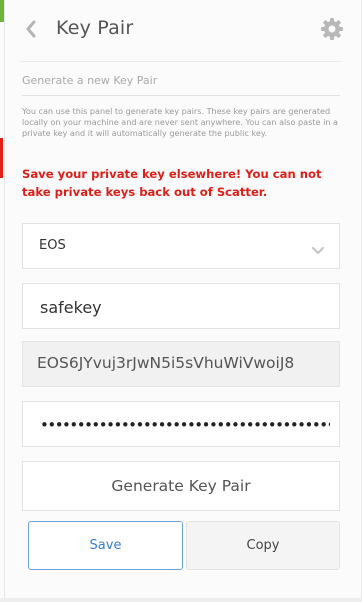 The image size is (362, 602). Describe the element at coordinates (1, 158) in the screenshot. I see `edge-decoration` at that location.